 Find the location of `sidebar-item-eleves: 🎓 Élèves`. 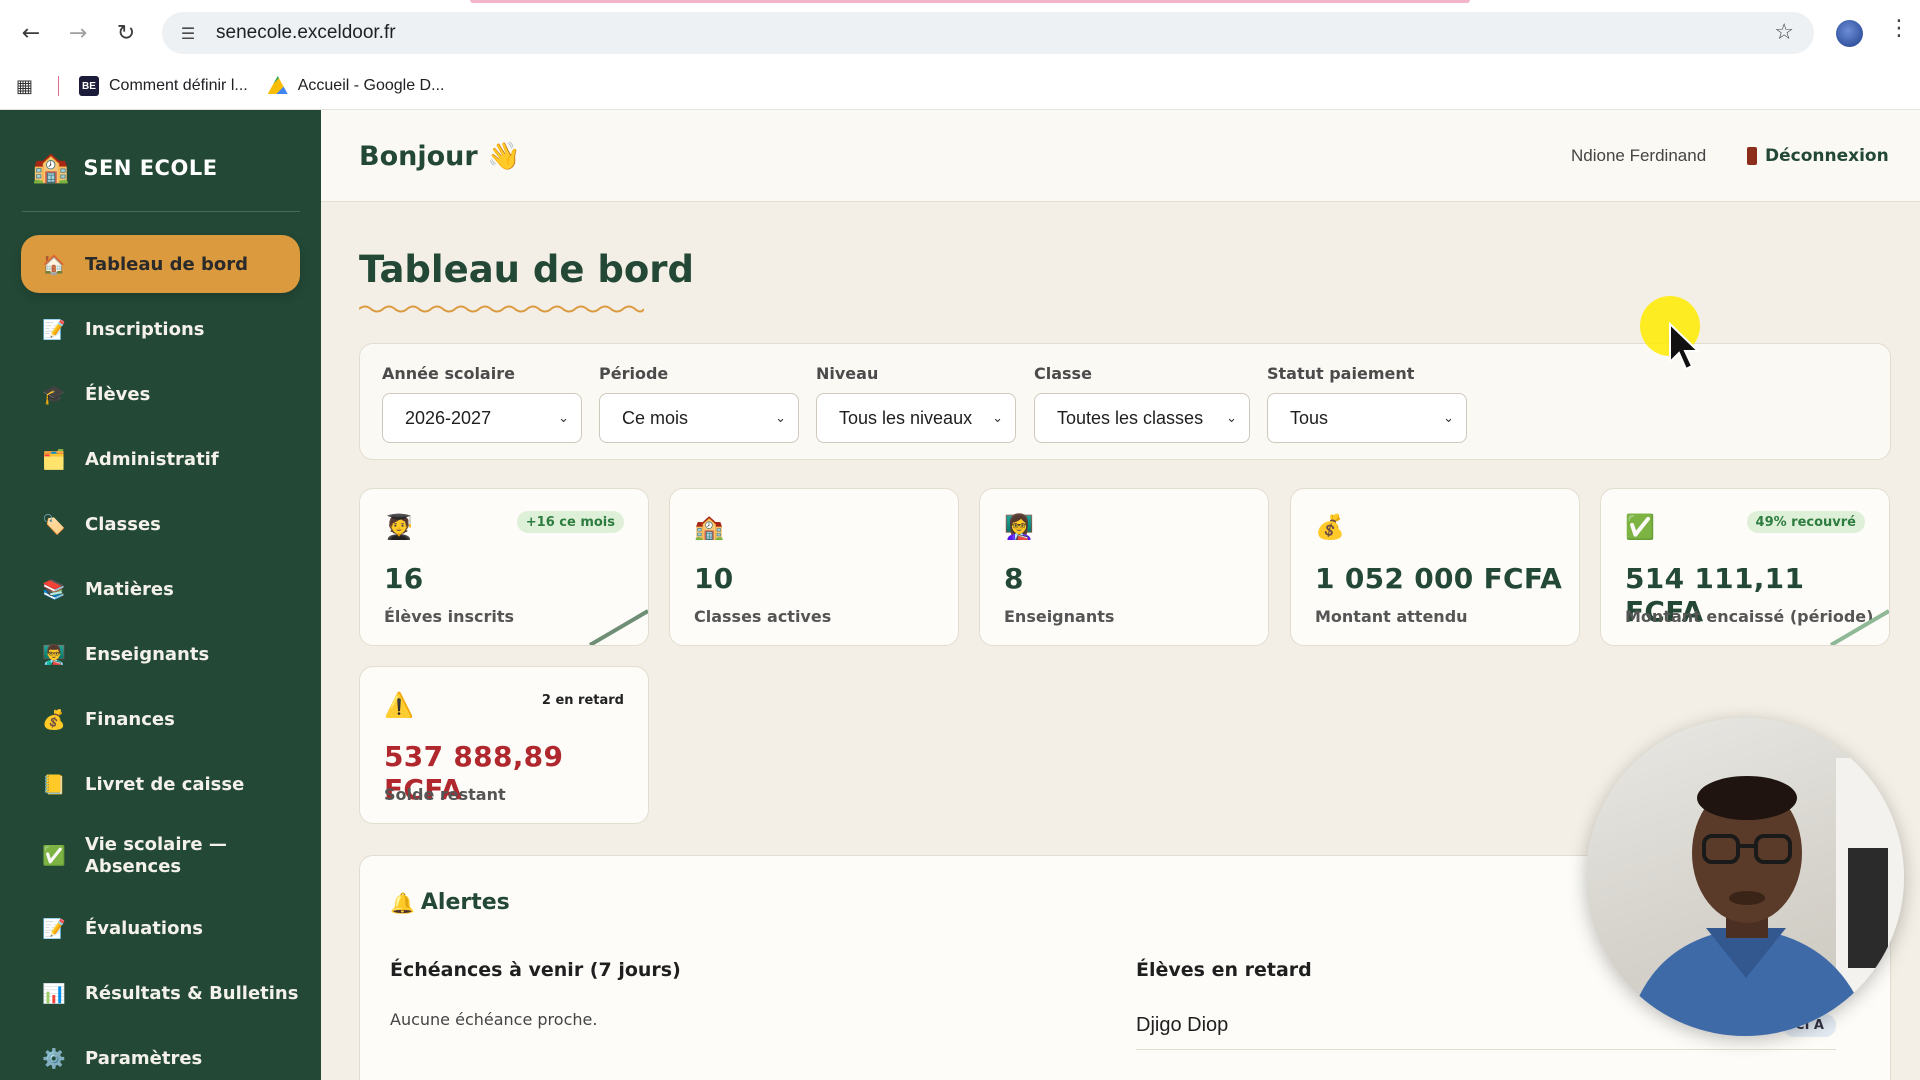

sidebar-item-eleves: 🎓 Élèves is located at coordinates (160, 394).